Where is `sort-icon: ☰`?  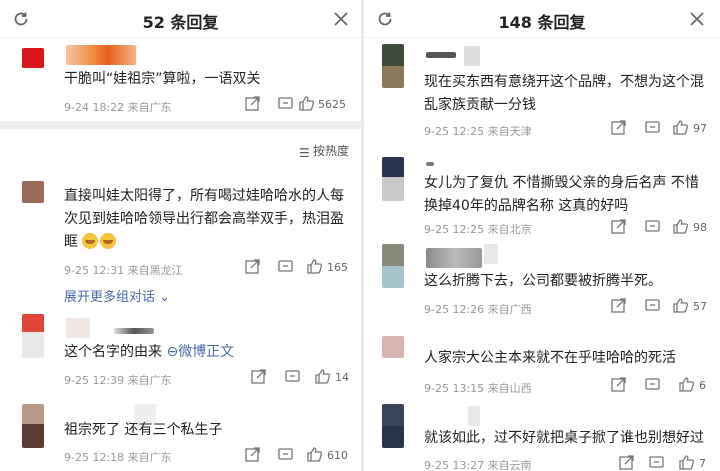
sort-icon: ☰ is located at coordinates (304, 153).